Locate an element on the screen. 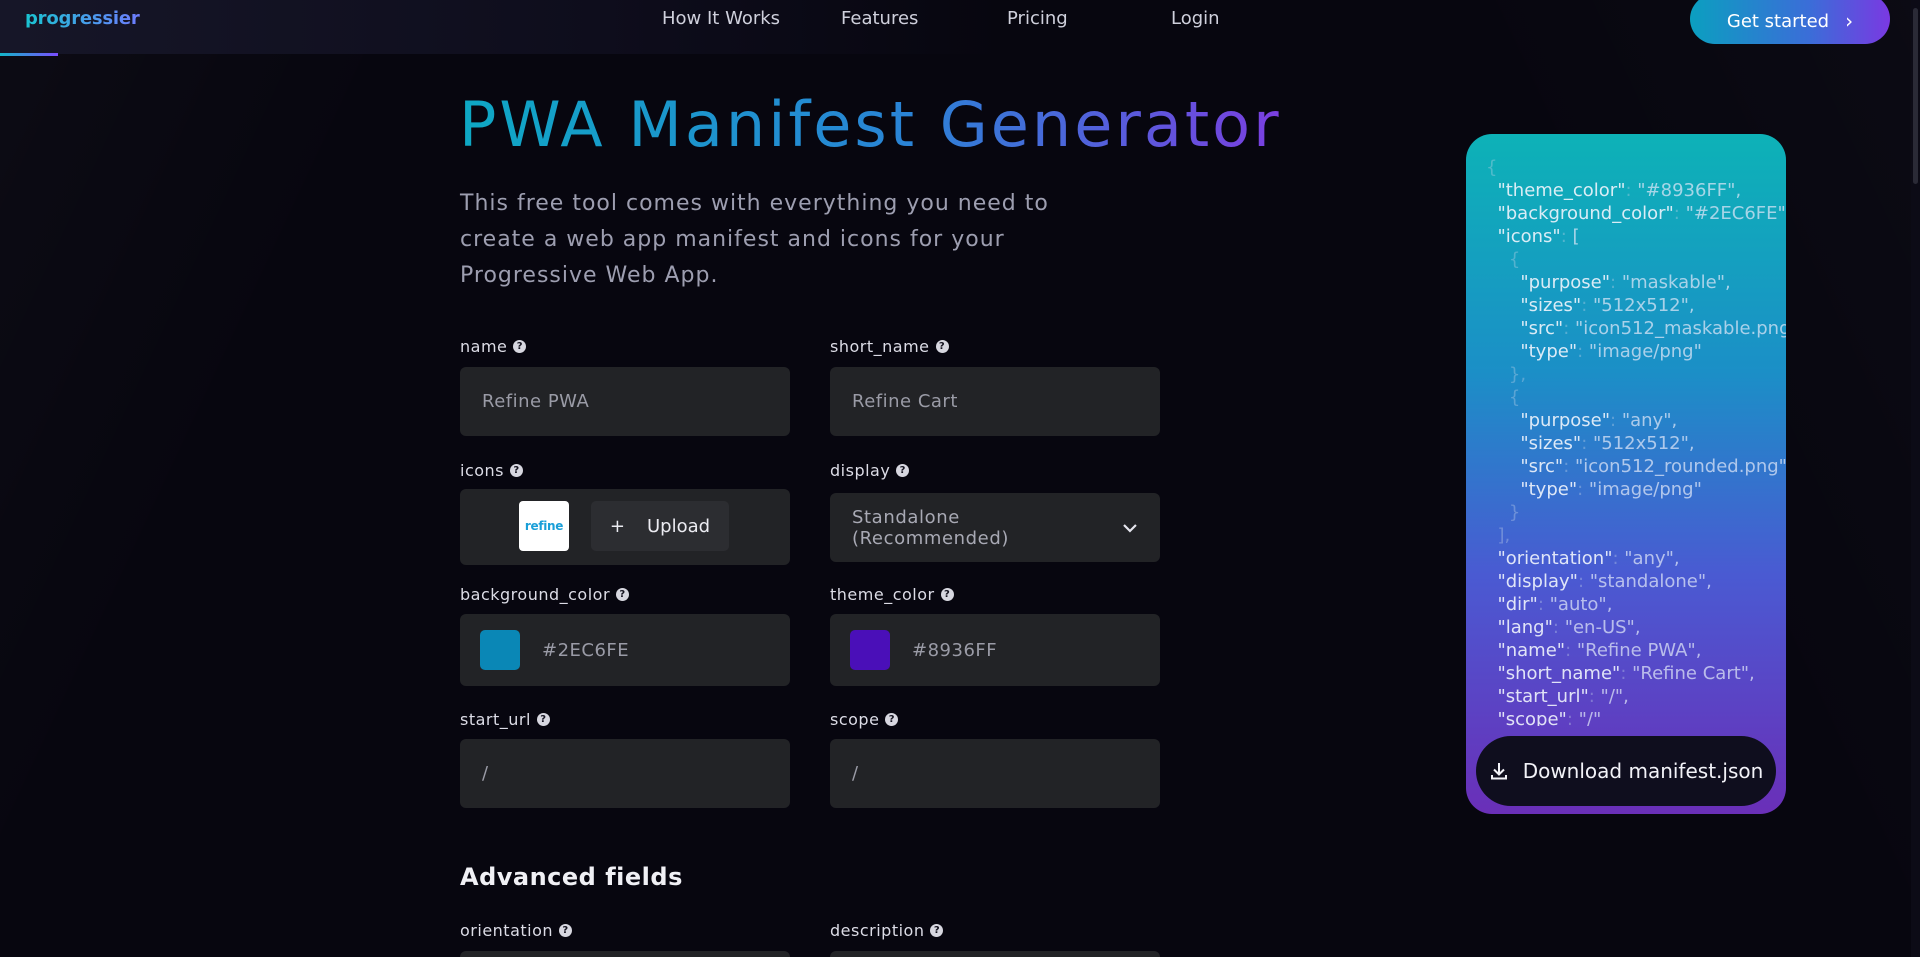 This screenshot has height=957, width=1920. json-line: "name": "Refine PWA", is located at coordinates (1599, 650).